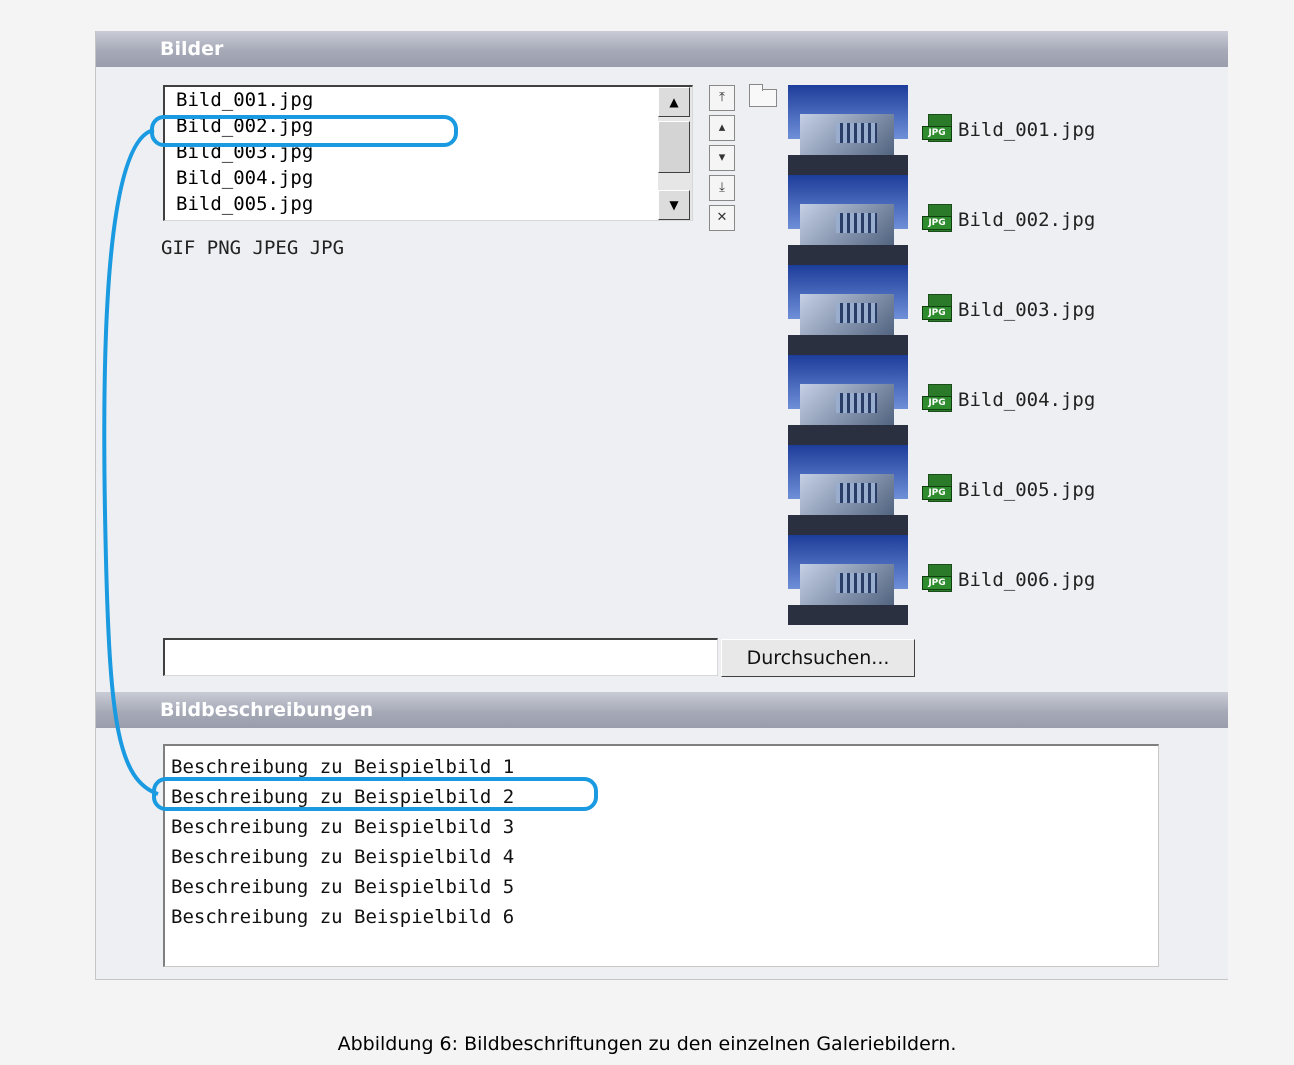 Image resolution: width=1294 pixels, height=1065 pixels. I want to click on list-item: Bild_004.jpg, so click(428, 178).